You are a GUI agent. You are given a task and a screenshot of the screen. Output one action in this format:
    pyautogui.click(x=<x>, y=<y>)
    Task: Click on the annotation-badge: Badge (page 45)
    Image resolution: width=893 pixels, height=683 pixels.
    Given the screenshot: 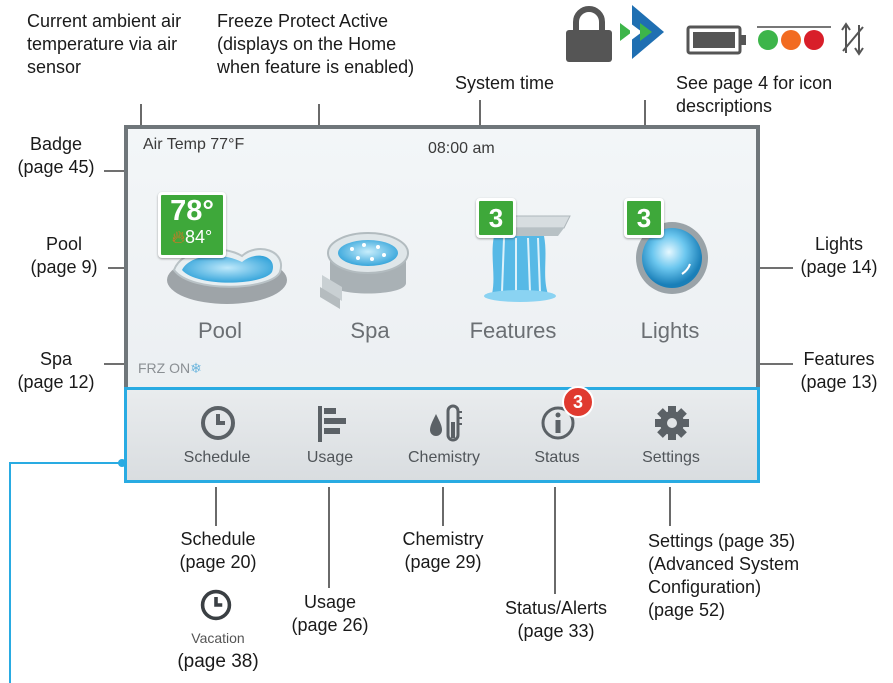 What is the action you would take?
    pyautogui.click(x=56, y=155)
    